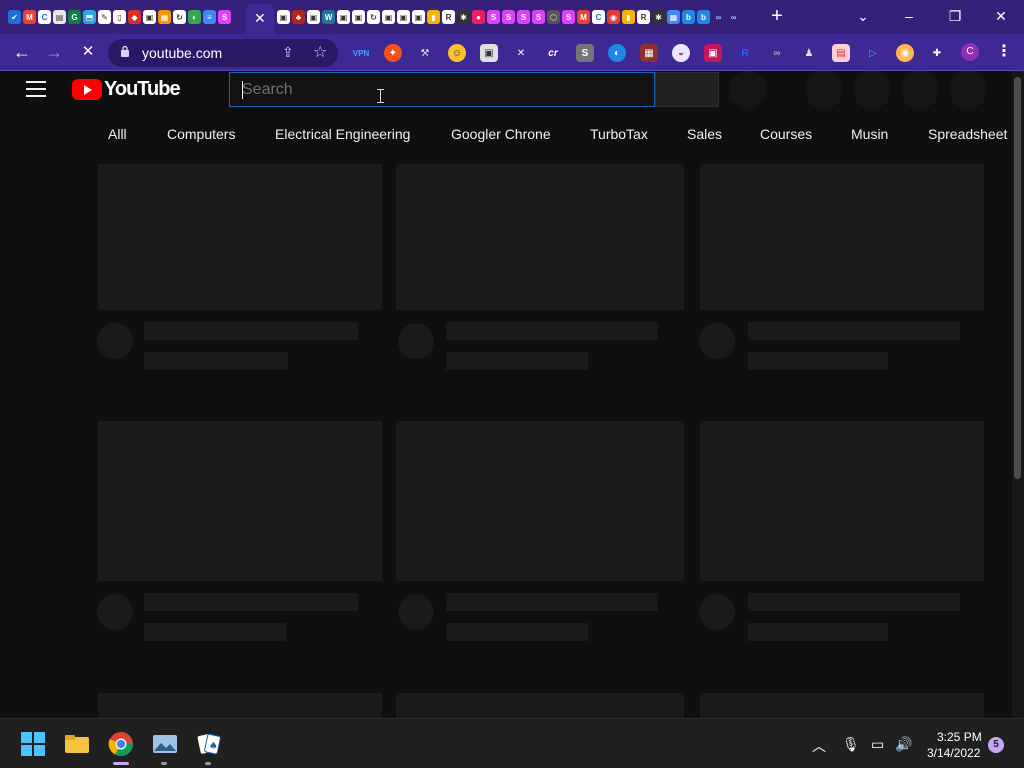  Describe the element at coordinates (909, 16) in the screenshot. I see `minimize-button: –` at that location.